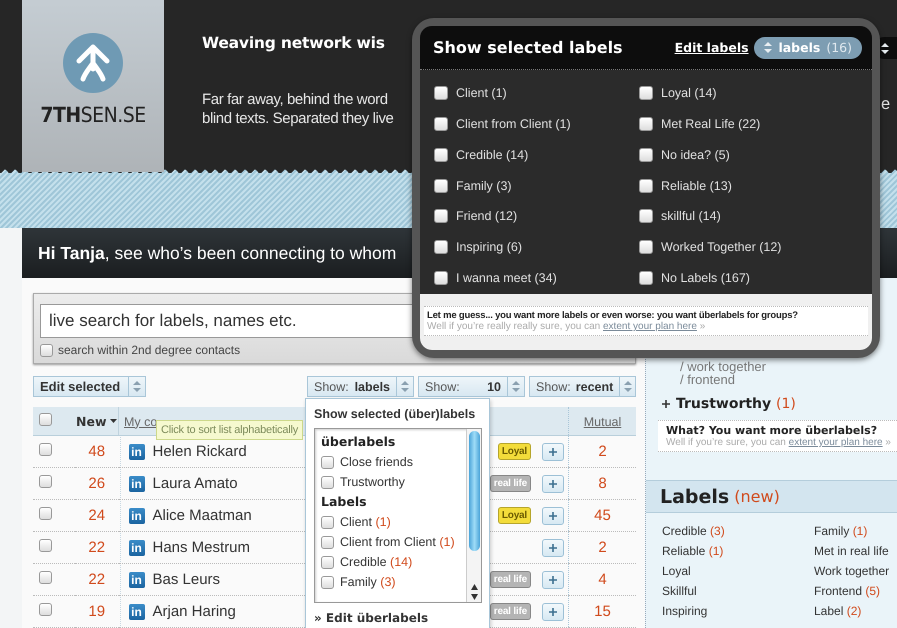 The width and height of the screenshot is (897, 628). What do you see at coordinates (294, 43) in the screenshot?
I see `page-heading: Weaving network wis` at bounding box center [294, 43].